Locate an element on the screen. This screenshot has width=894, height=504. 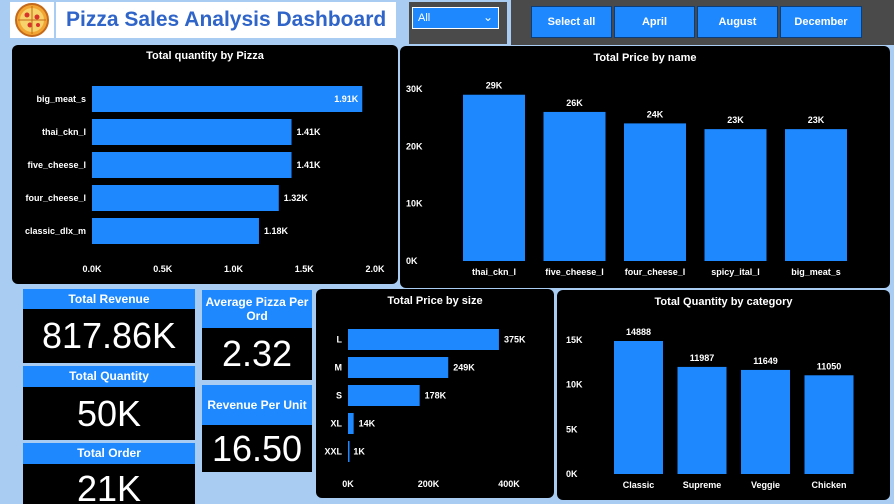
filter-panel: All ⌄ is located at coordinates (458, 23).